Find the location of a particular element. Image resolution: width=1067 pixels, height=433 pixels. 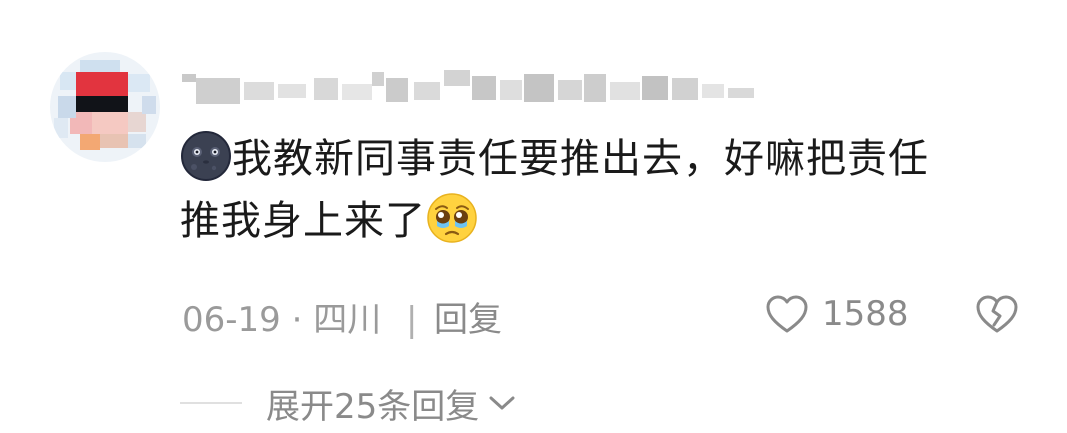

like-count: 1588 is located at coordinates (865, 314).